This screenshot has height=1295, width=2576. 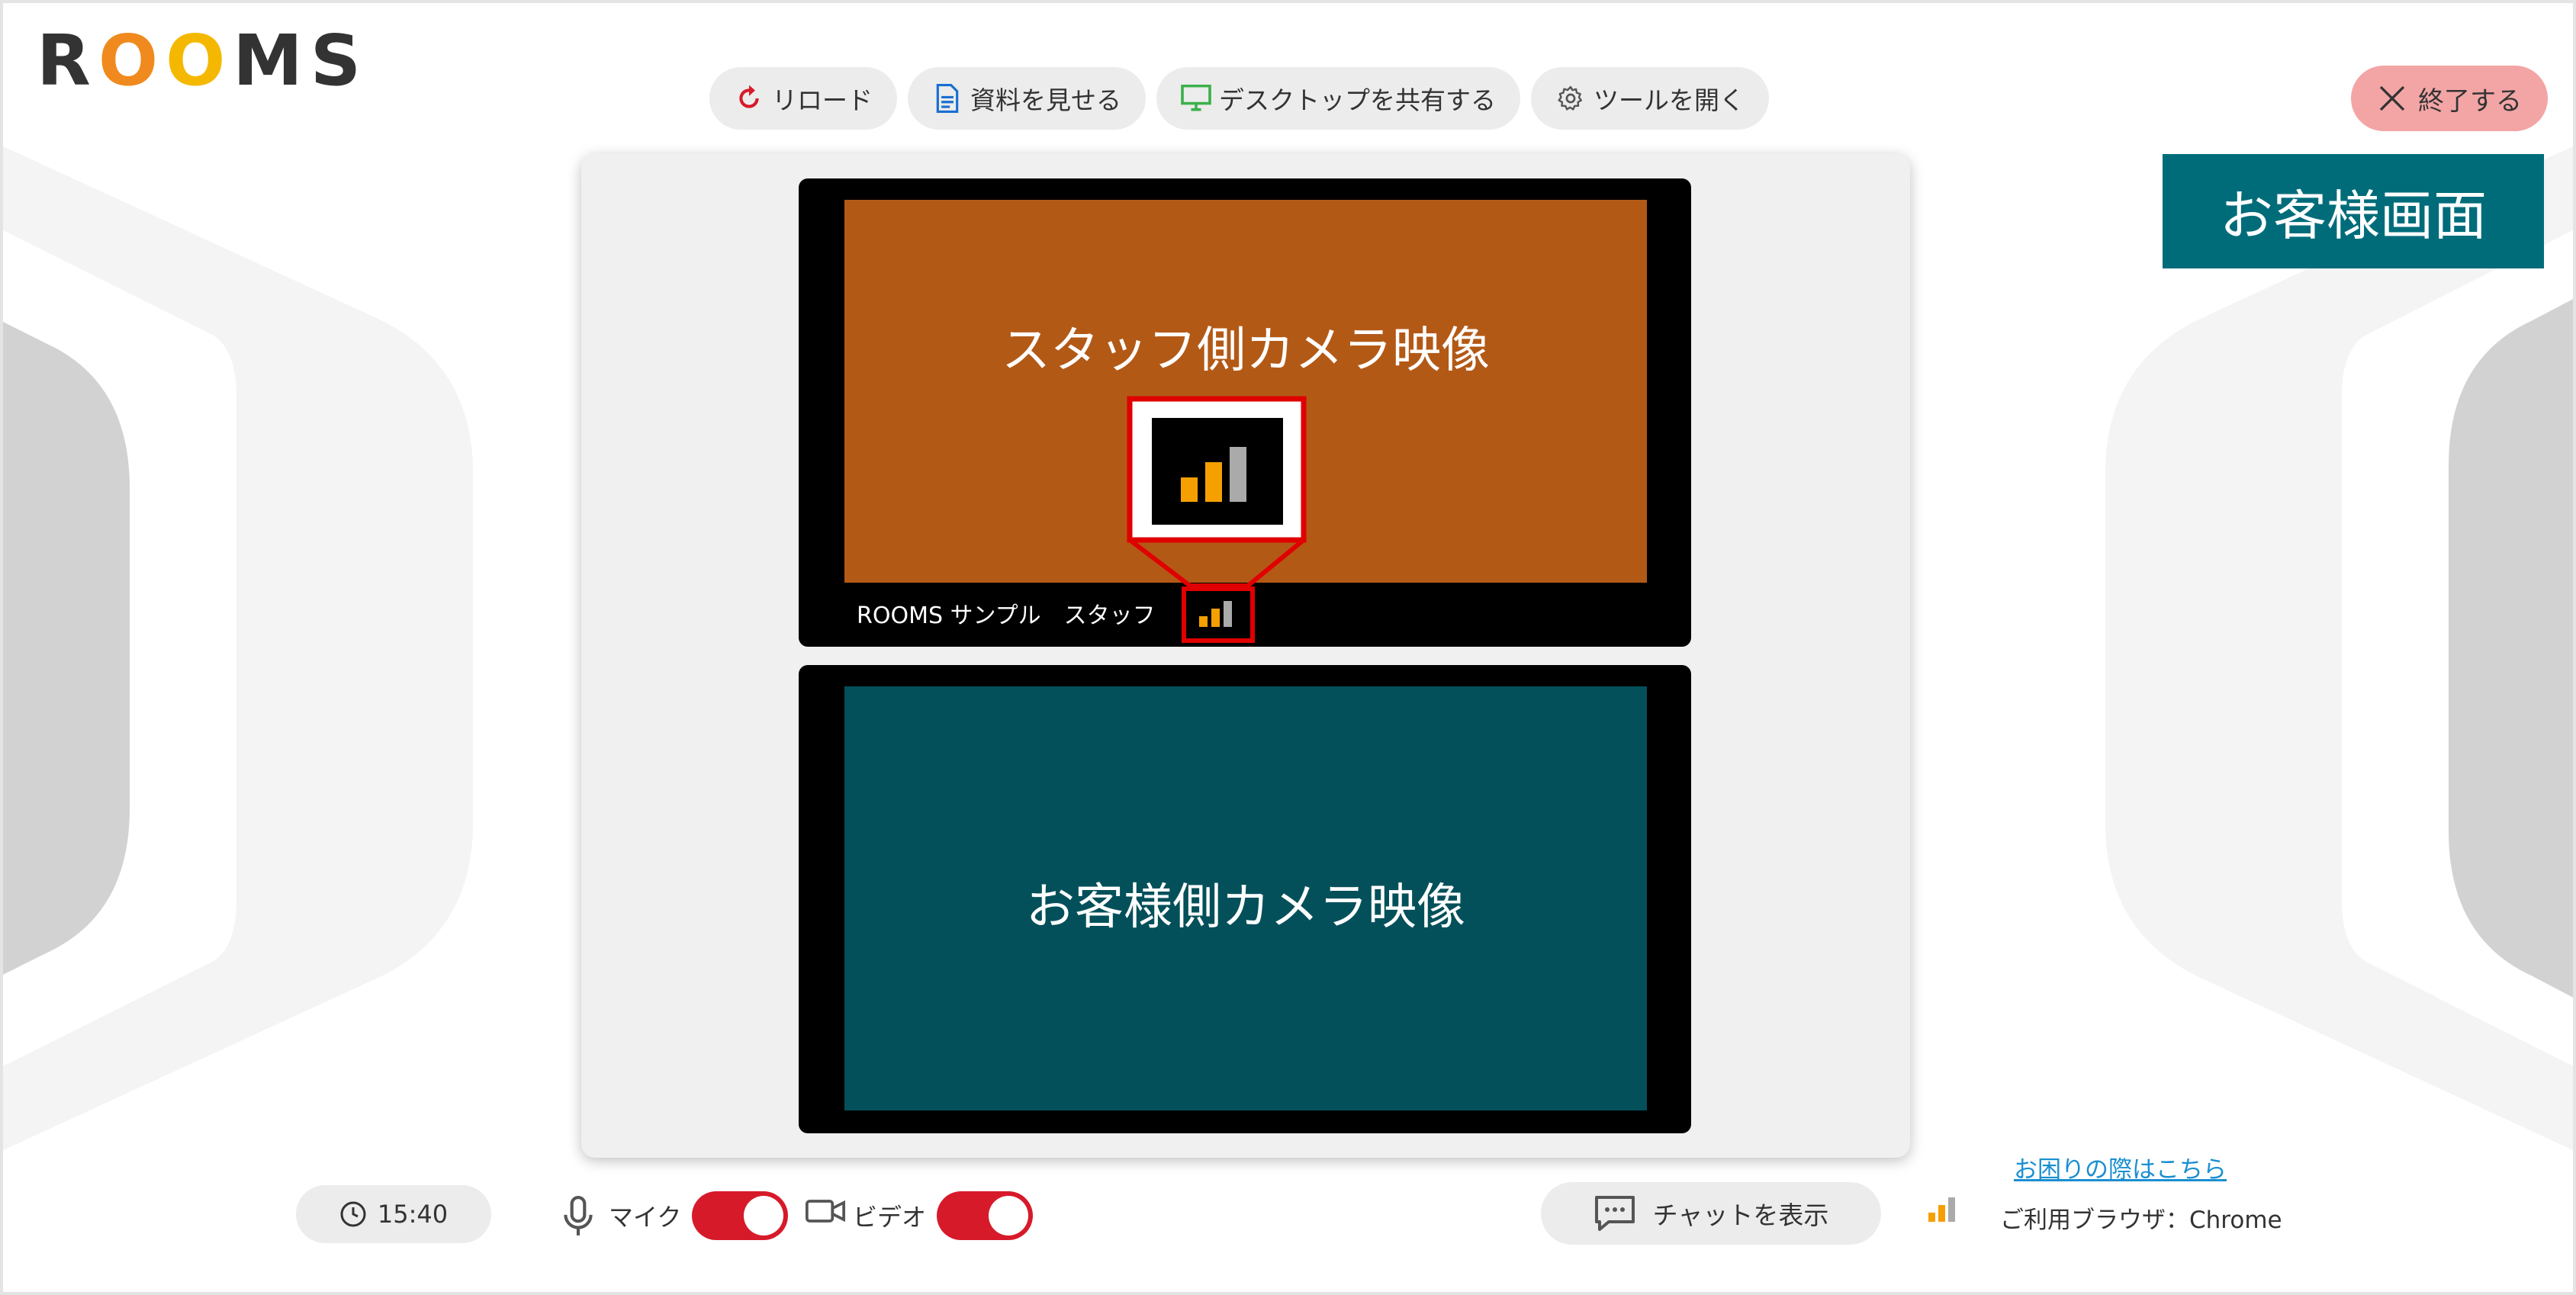 I want to click on staff-camera-feed: スタッフ側カメラ映像, so click(x=1245, y=391).